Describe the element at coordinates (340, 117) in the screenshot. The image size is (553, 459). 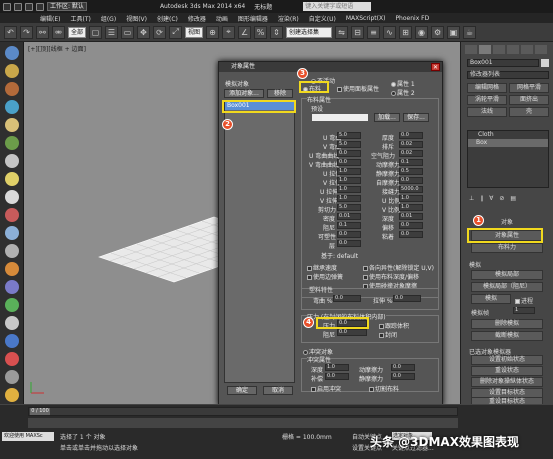
I see `preset-dropdown` at that location.